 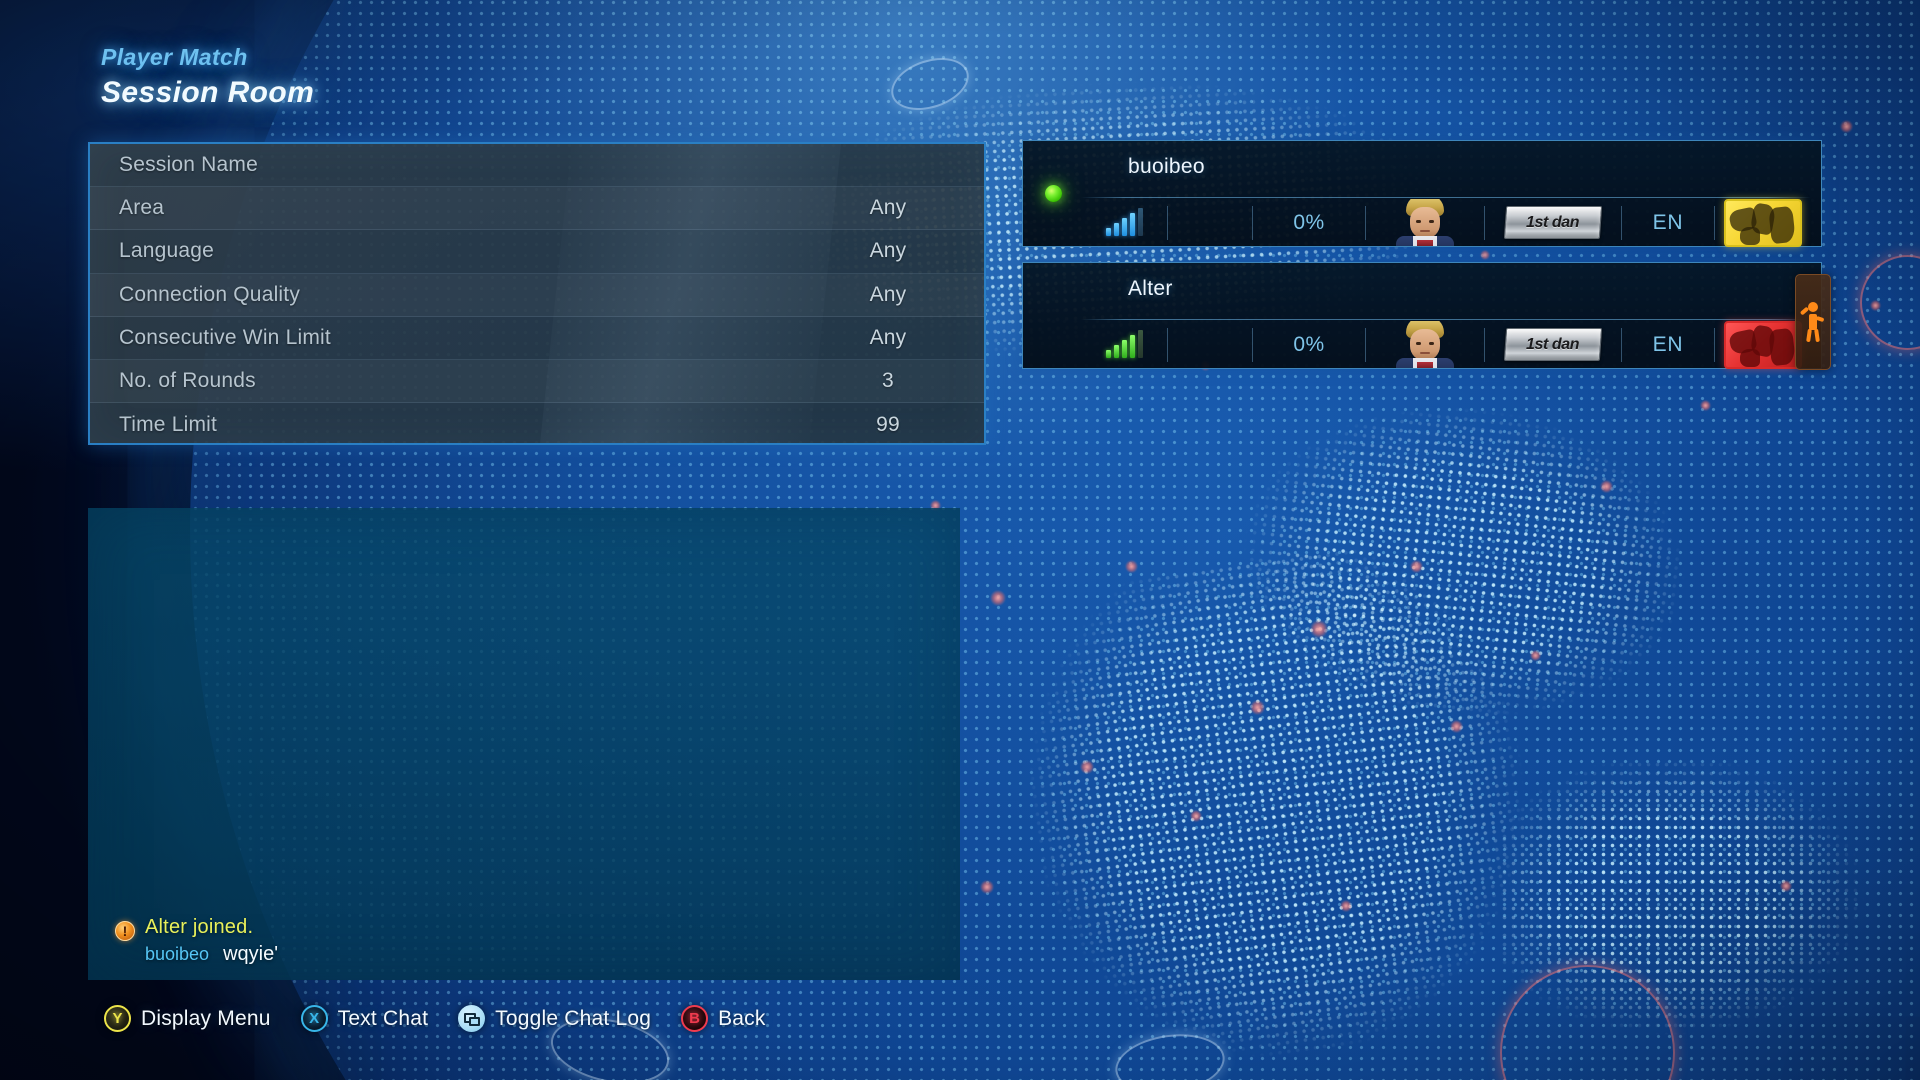 What do you see at coordinates (199, 927) in the screenshot?
I see `chat-system-text: Alter joined.` at bounding box center [199, 927].